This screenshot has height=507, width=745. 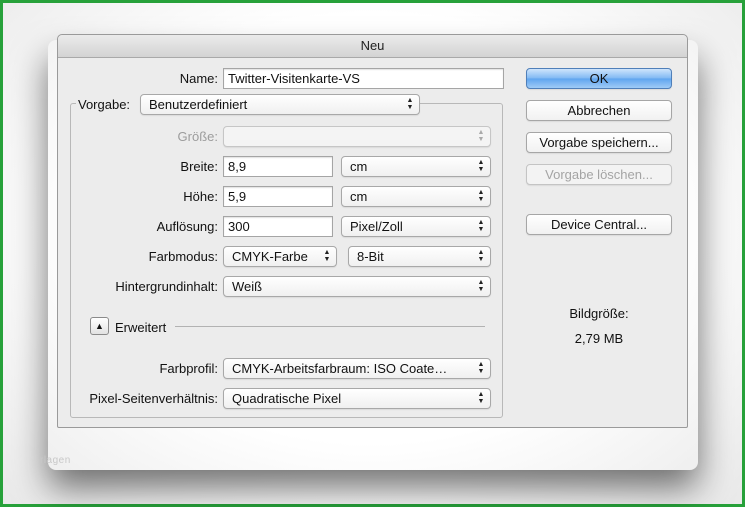 I want to click on resolution-field: 300, so click(x=278, y=226).